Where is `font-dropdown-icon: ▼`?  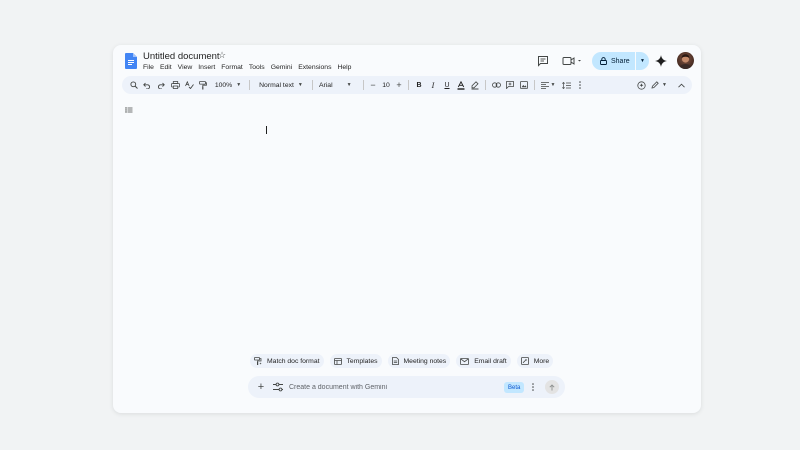
font-dropdown-icon: ▼ is located at coordinates (349, 85).